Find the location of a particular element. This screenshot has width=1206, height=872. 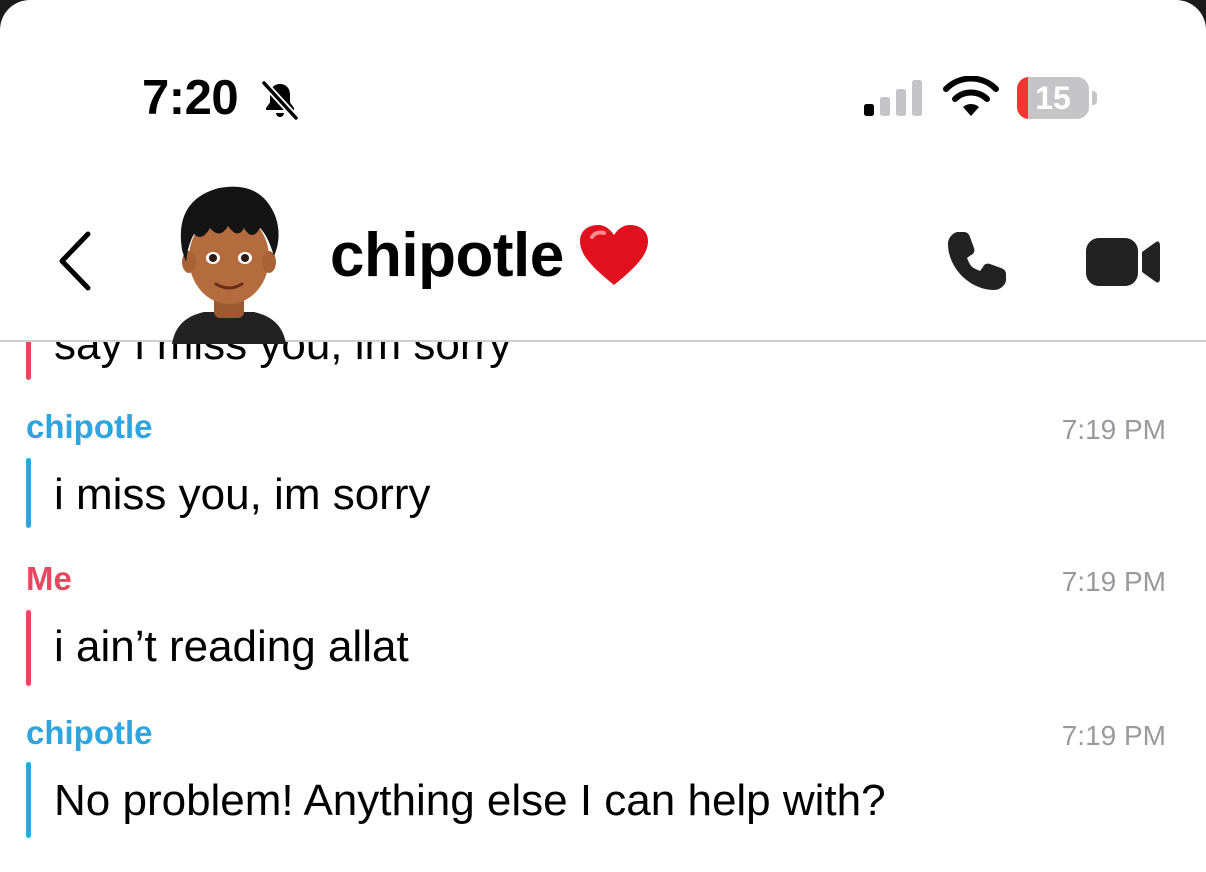

battery-body: 15 is located at coordinates (1053, 98).